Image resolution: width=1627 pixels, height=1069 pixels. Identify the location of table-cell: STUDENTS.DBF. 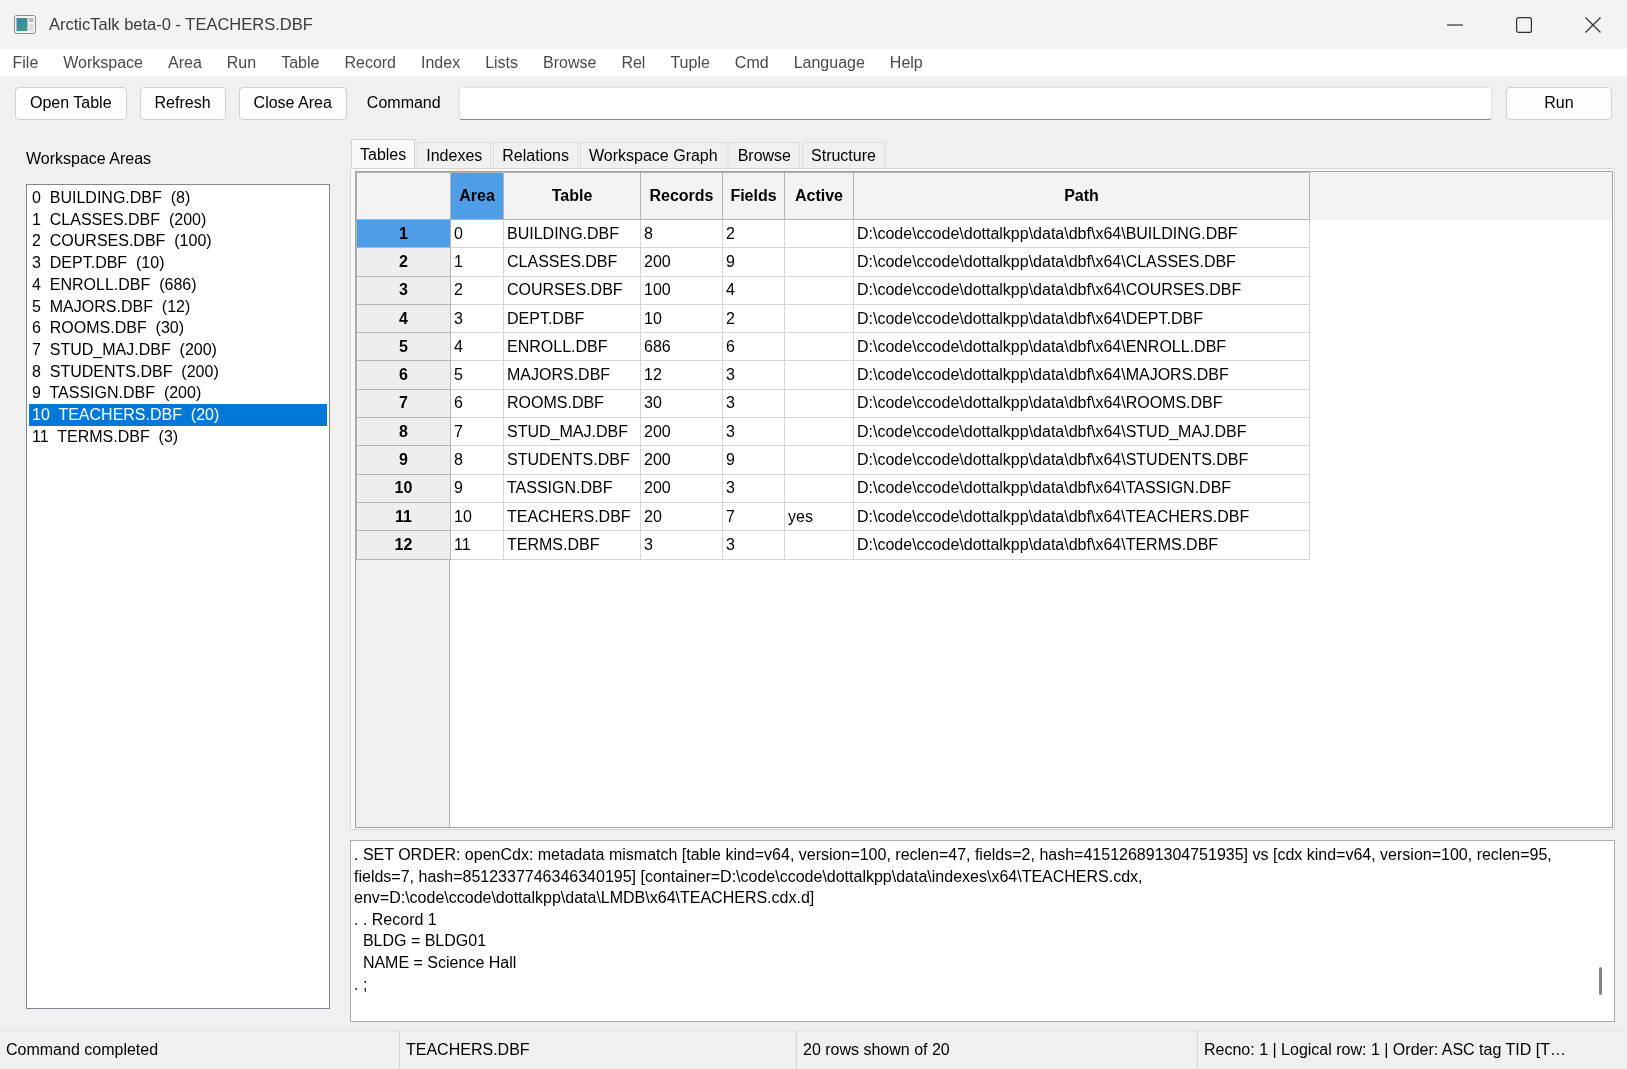
(572, 460).